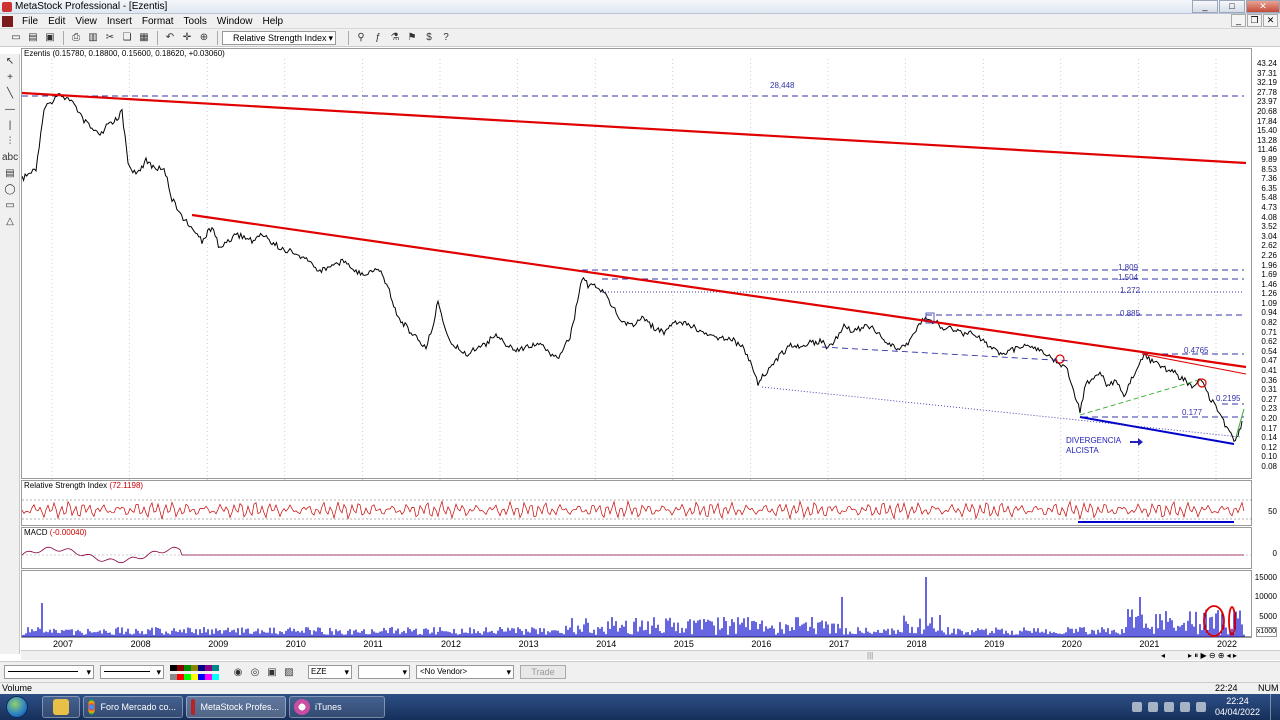  I want to click on rsi-y-axis: 50, so click(1266, 503).